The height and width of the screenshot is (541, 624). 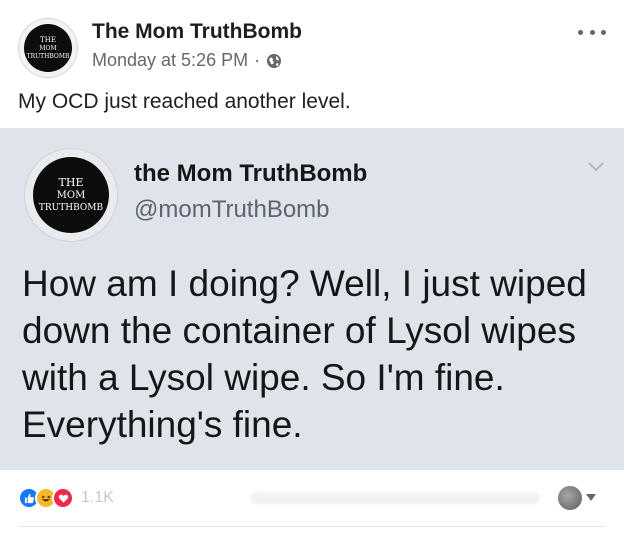 I want to click on post-timestamp: Monday at 5:26 PM, so click(x=170, y=60).